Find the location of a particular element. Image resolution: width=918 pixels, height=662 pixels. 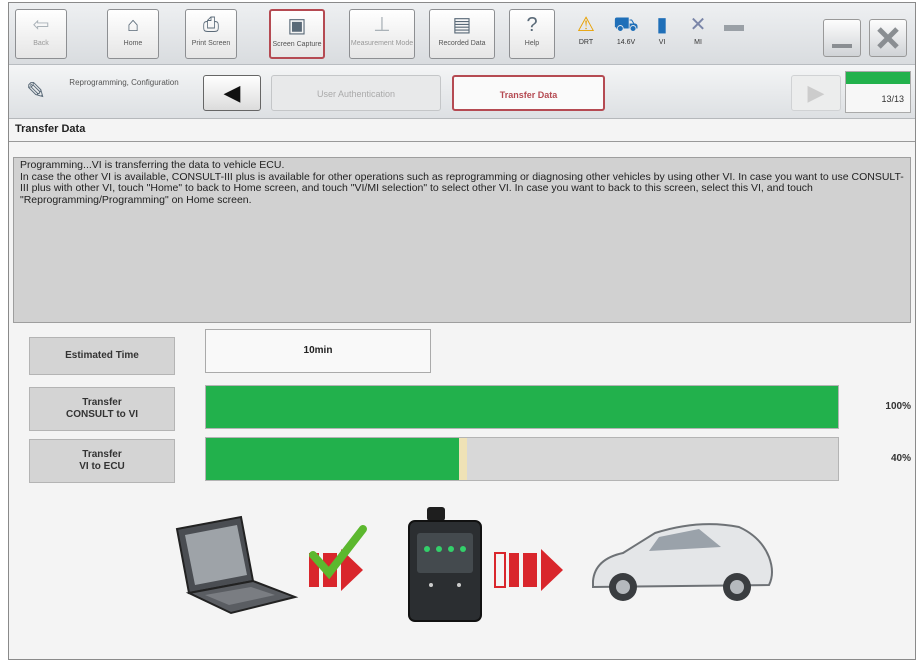

printer-icon: ⎙ is located at coordinates (211, 25).